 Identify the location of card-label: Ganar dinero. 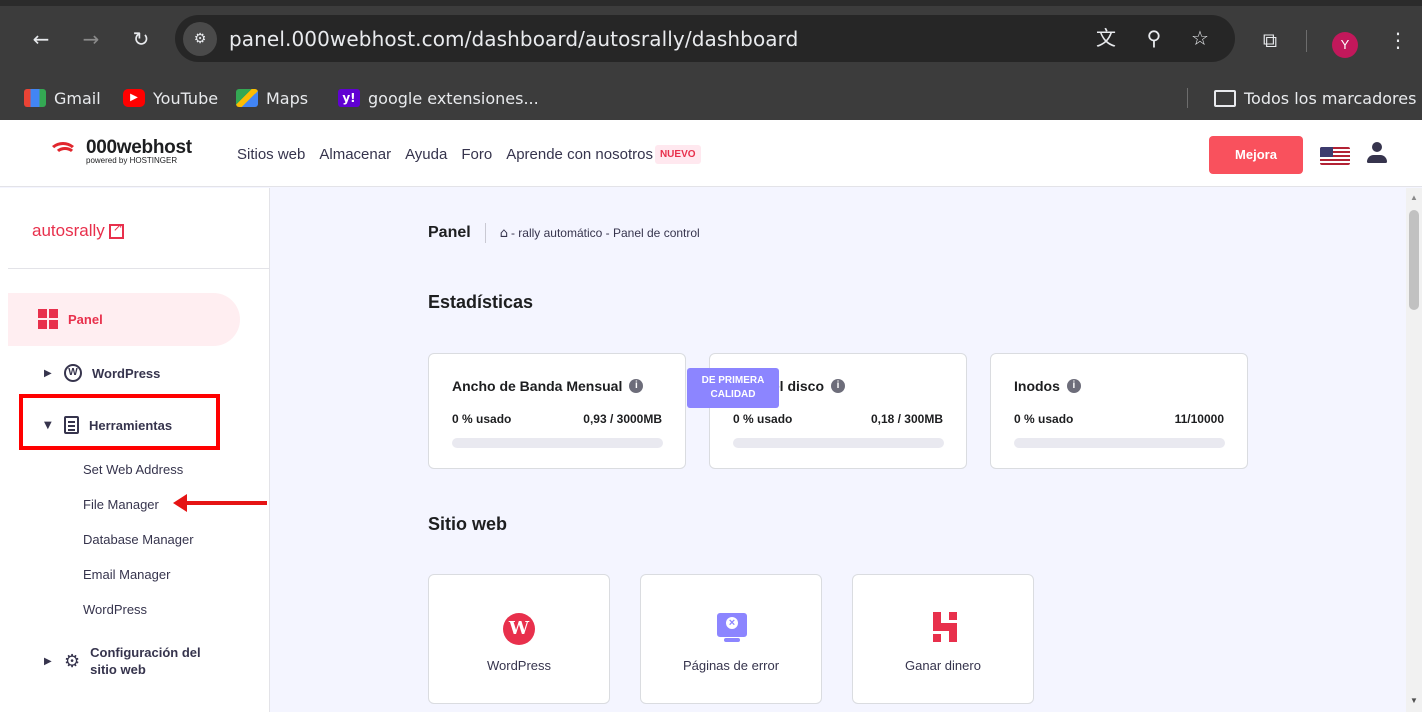
(943, 665).